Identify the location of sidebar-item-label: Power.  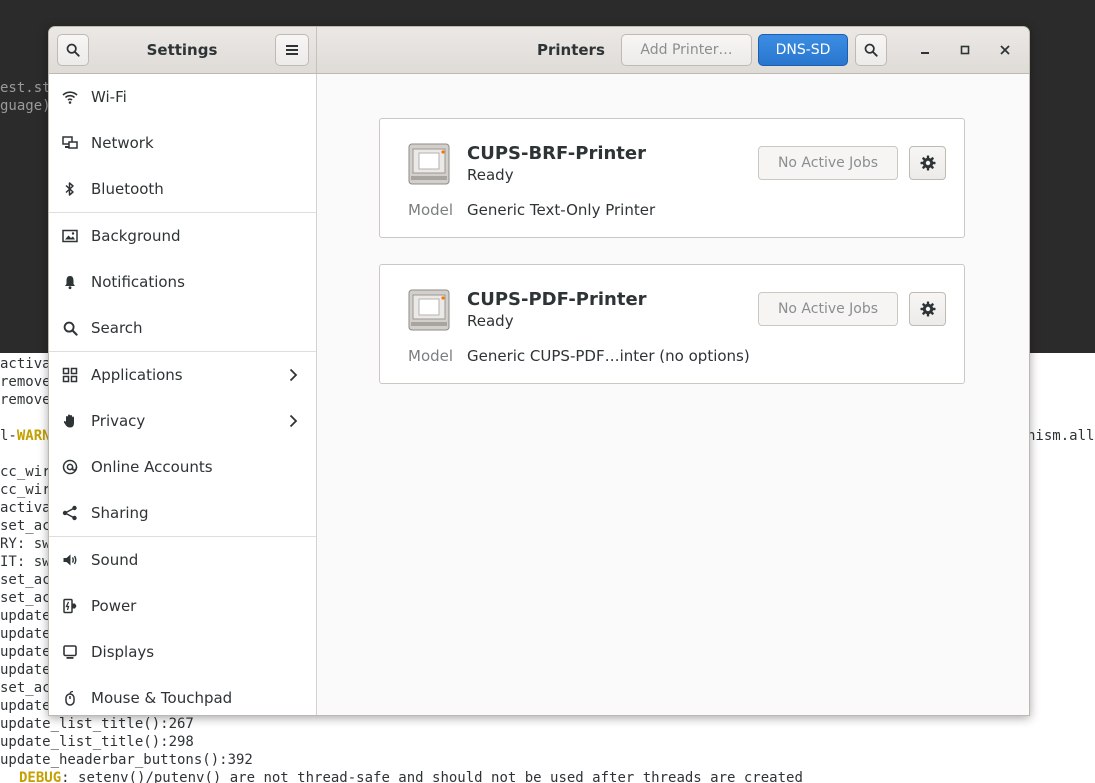
(114, 606).